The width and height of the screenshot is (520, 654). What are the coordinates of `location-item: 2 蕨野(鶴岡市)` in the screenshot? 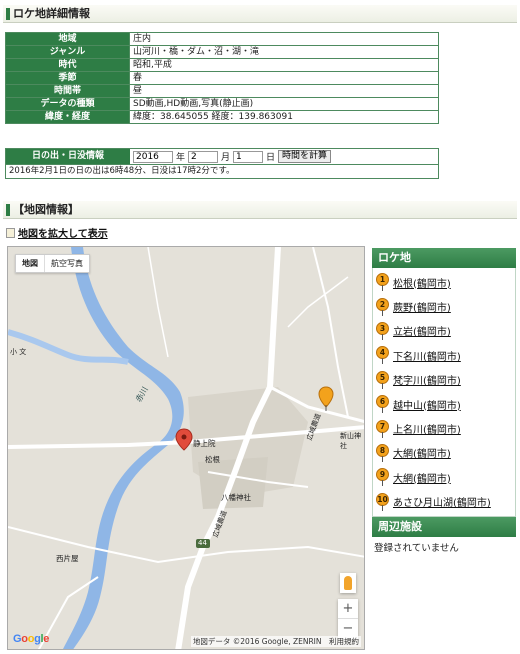 It's located at (444, 306).